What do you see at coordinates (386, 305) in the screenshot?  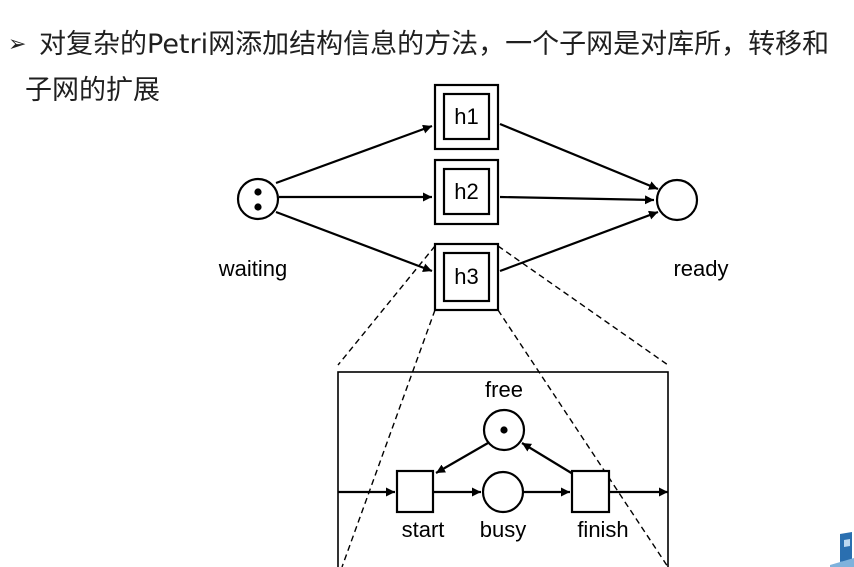 I see `expansion-line-outer-left` at bounding box center [386, 305].